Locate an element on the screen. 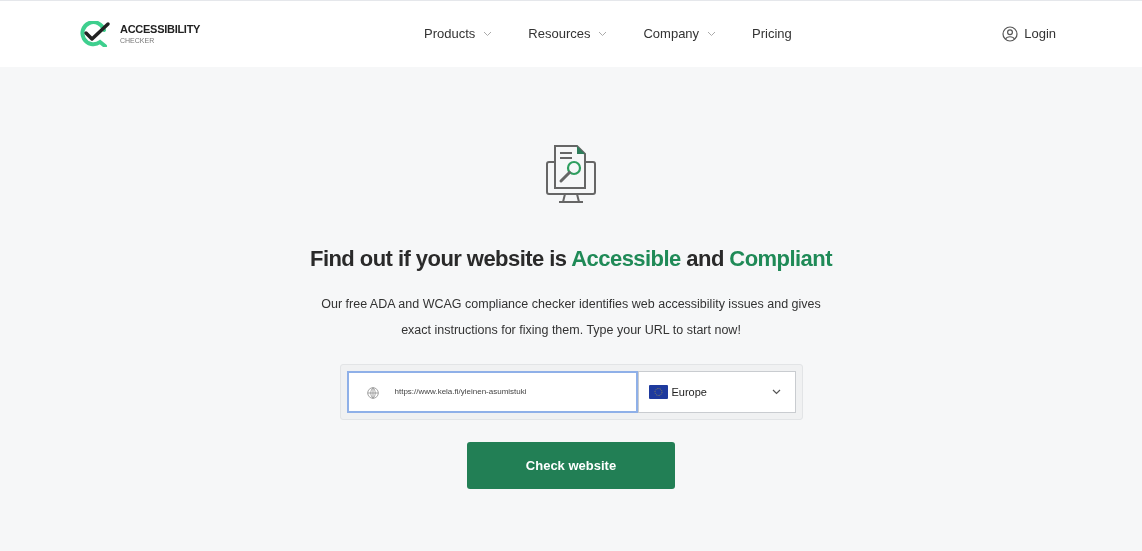  flag-icon is located at coordinates (658, 392).